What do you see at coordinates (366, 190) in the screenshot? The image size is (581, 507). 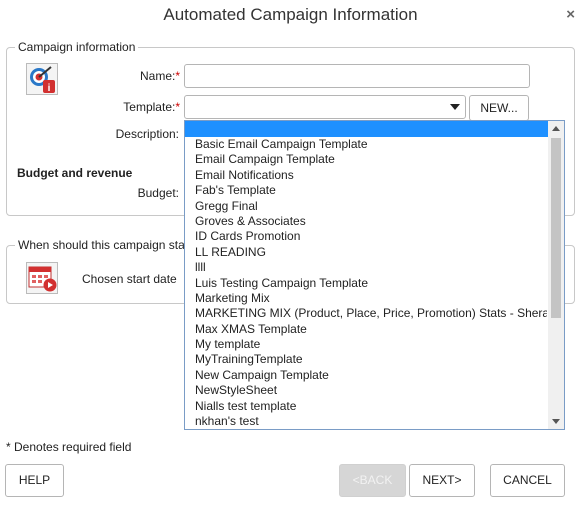 I see `dropdown-option: Fab's Template` at bounding box center [366, 190].